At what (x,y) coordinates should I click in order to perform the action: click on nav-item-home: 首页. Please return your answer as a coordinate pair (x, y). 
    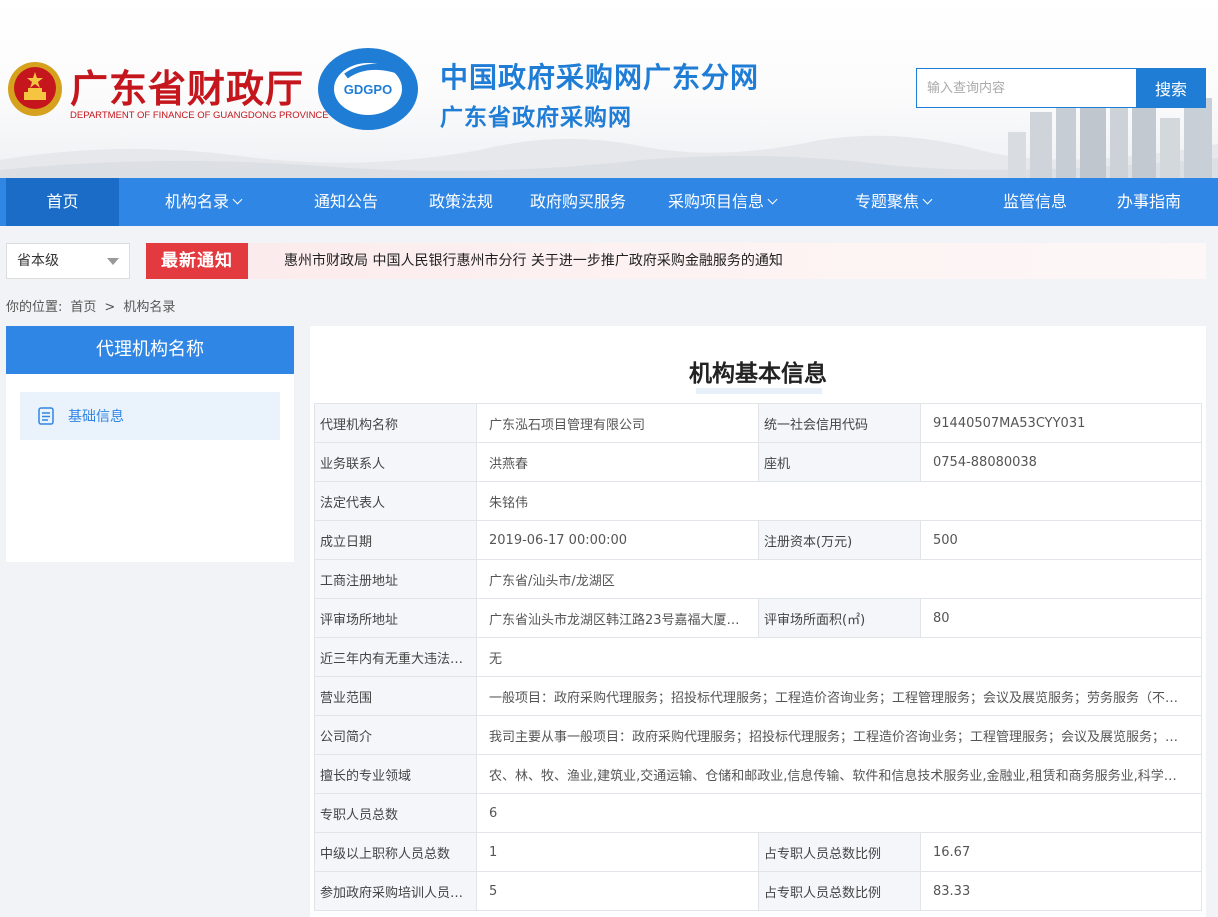
    Looking at the image, I should click on (62, 202).